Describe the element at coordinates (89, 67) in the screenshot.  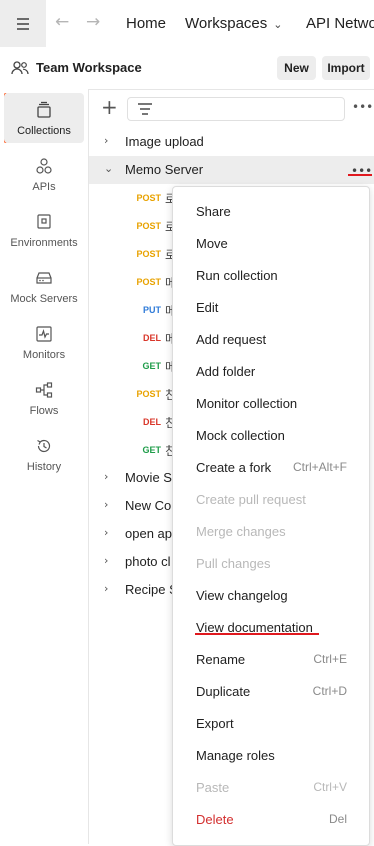
I see `workspace-title: Team Workspace` at that location.